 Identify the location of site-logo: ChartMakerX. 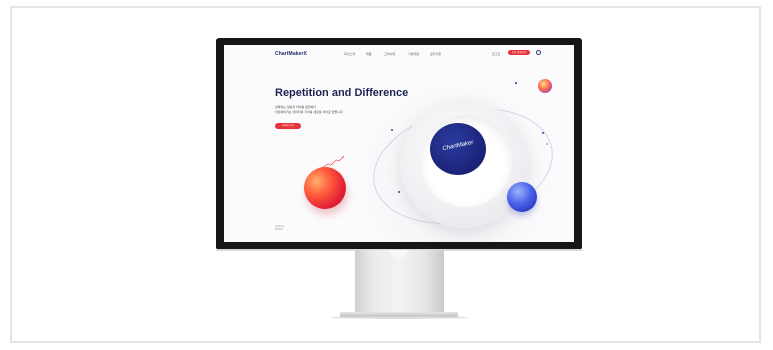
(291, 54).